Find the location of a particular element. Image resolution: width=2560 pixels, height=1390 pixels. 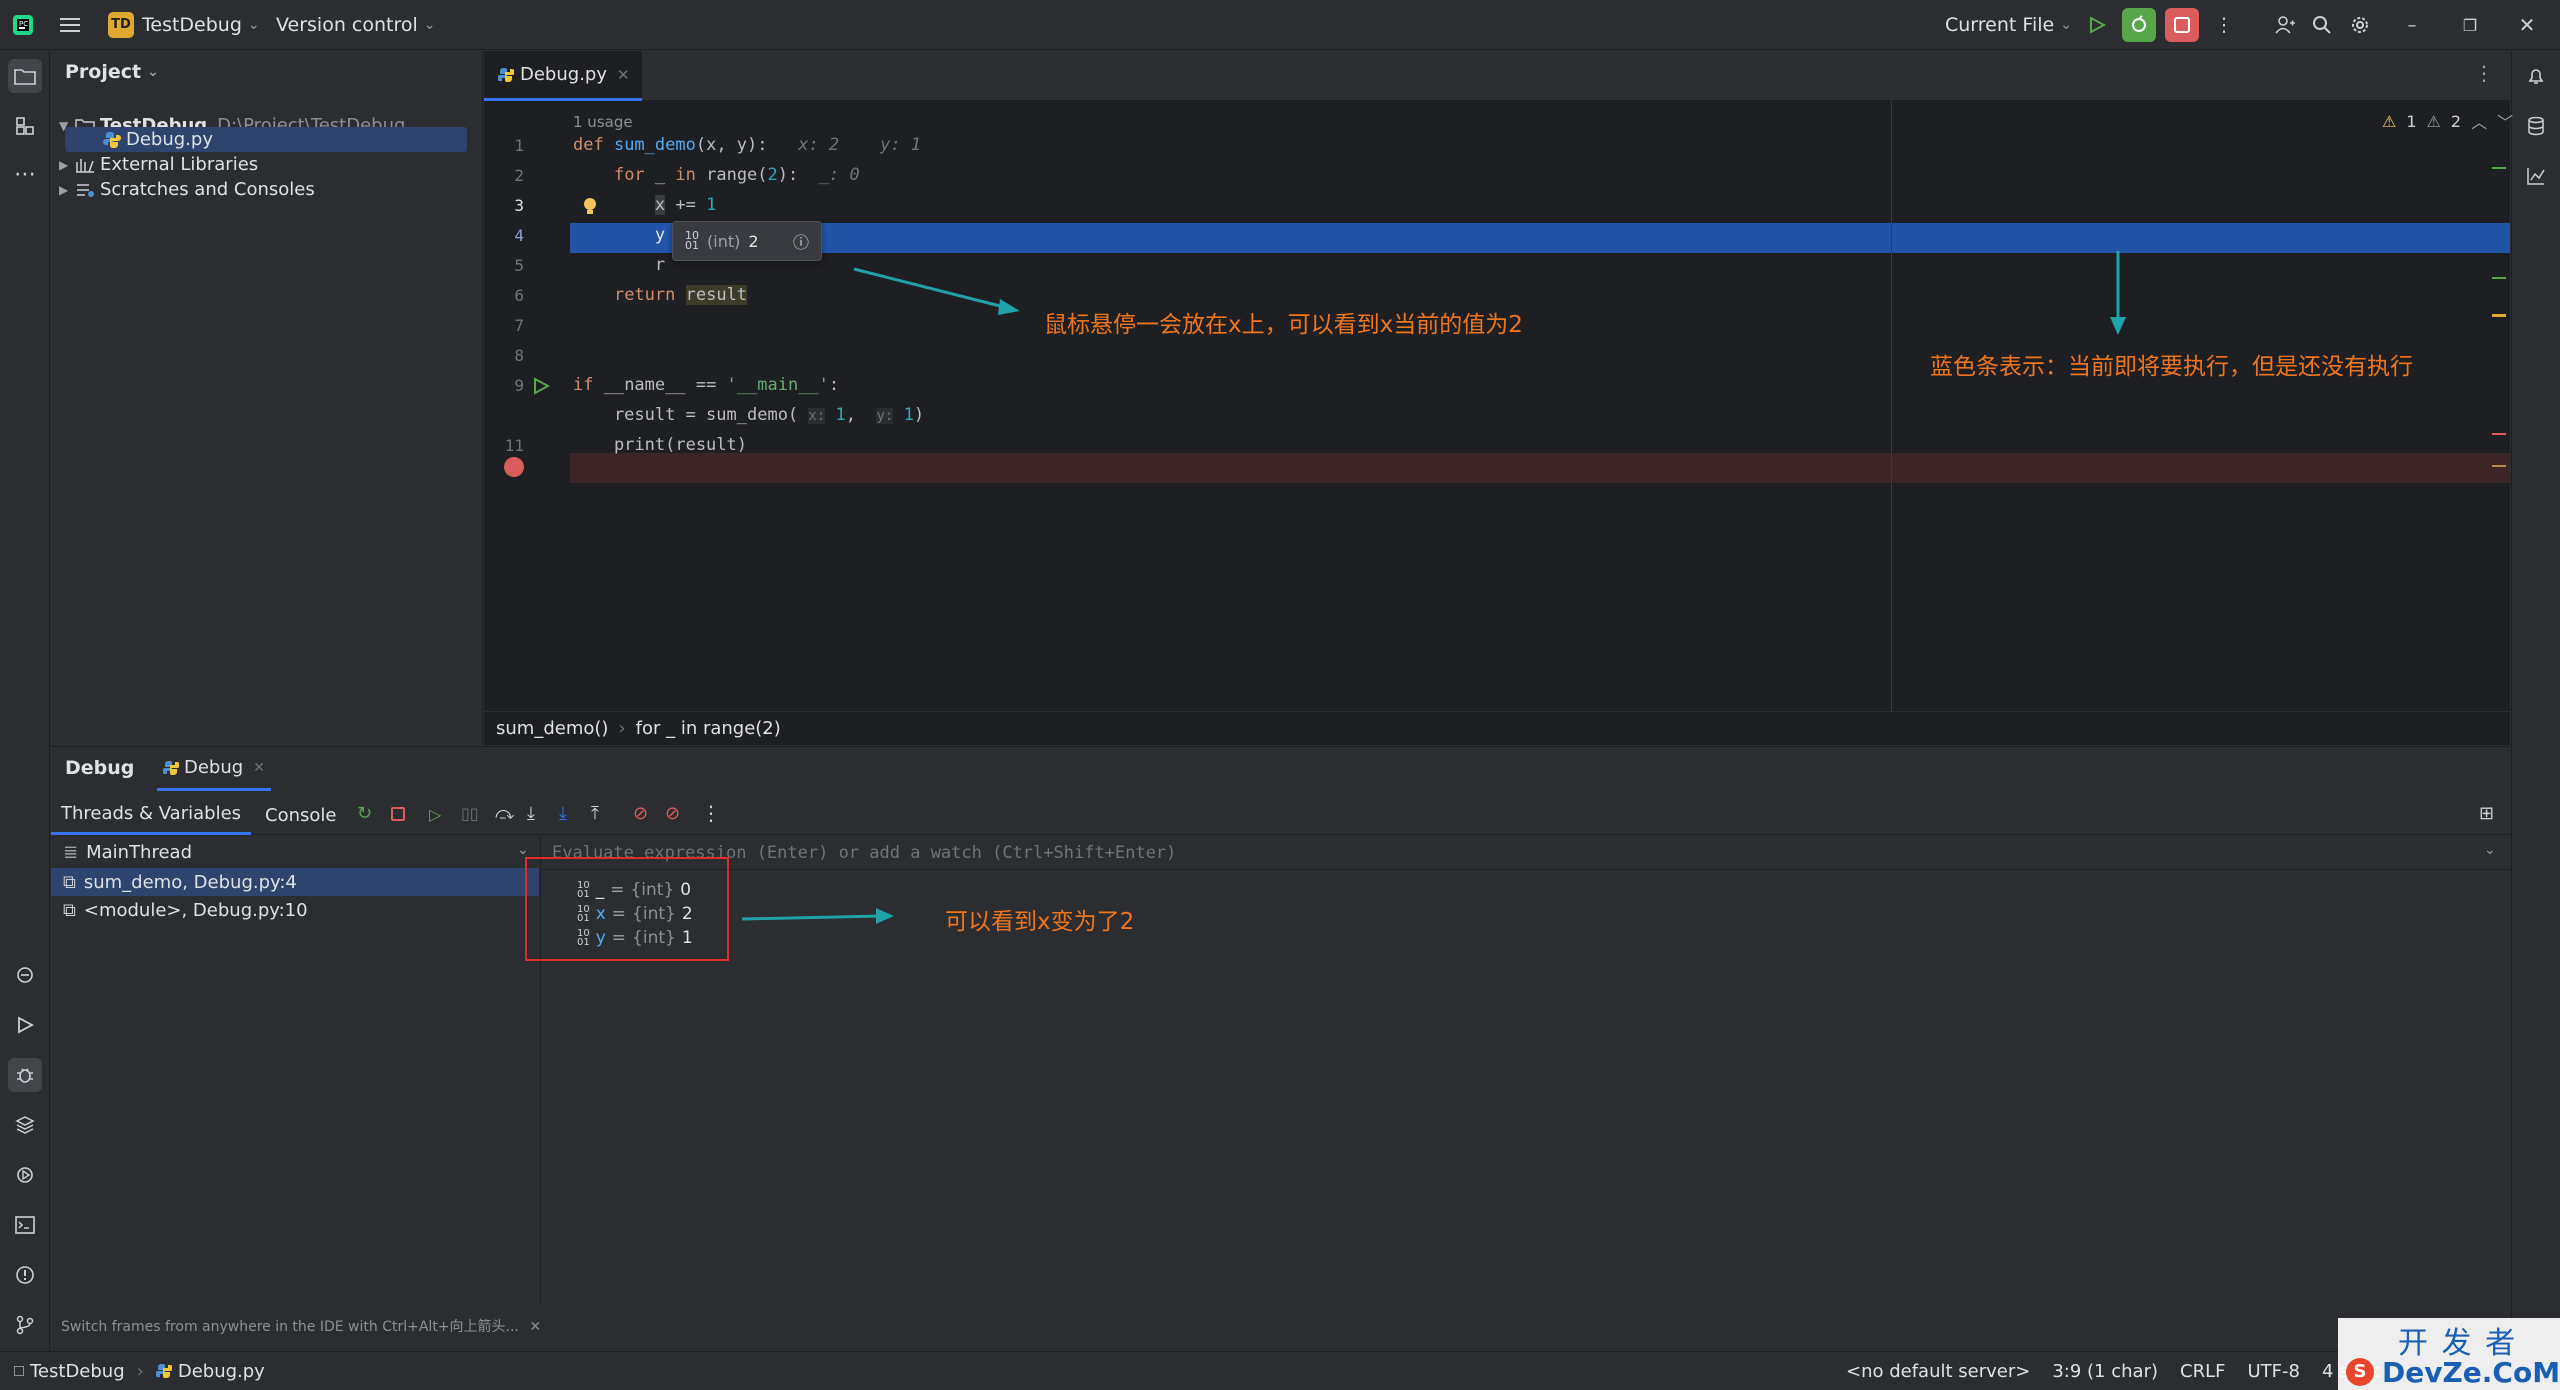

watermark-logo: S 开 发 者 DevZe.CoM is located at coordinates (2449, 1354).